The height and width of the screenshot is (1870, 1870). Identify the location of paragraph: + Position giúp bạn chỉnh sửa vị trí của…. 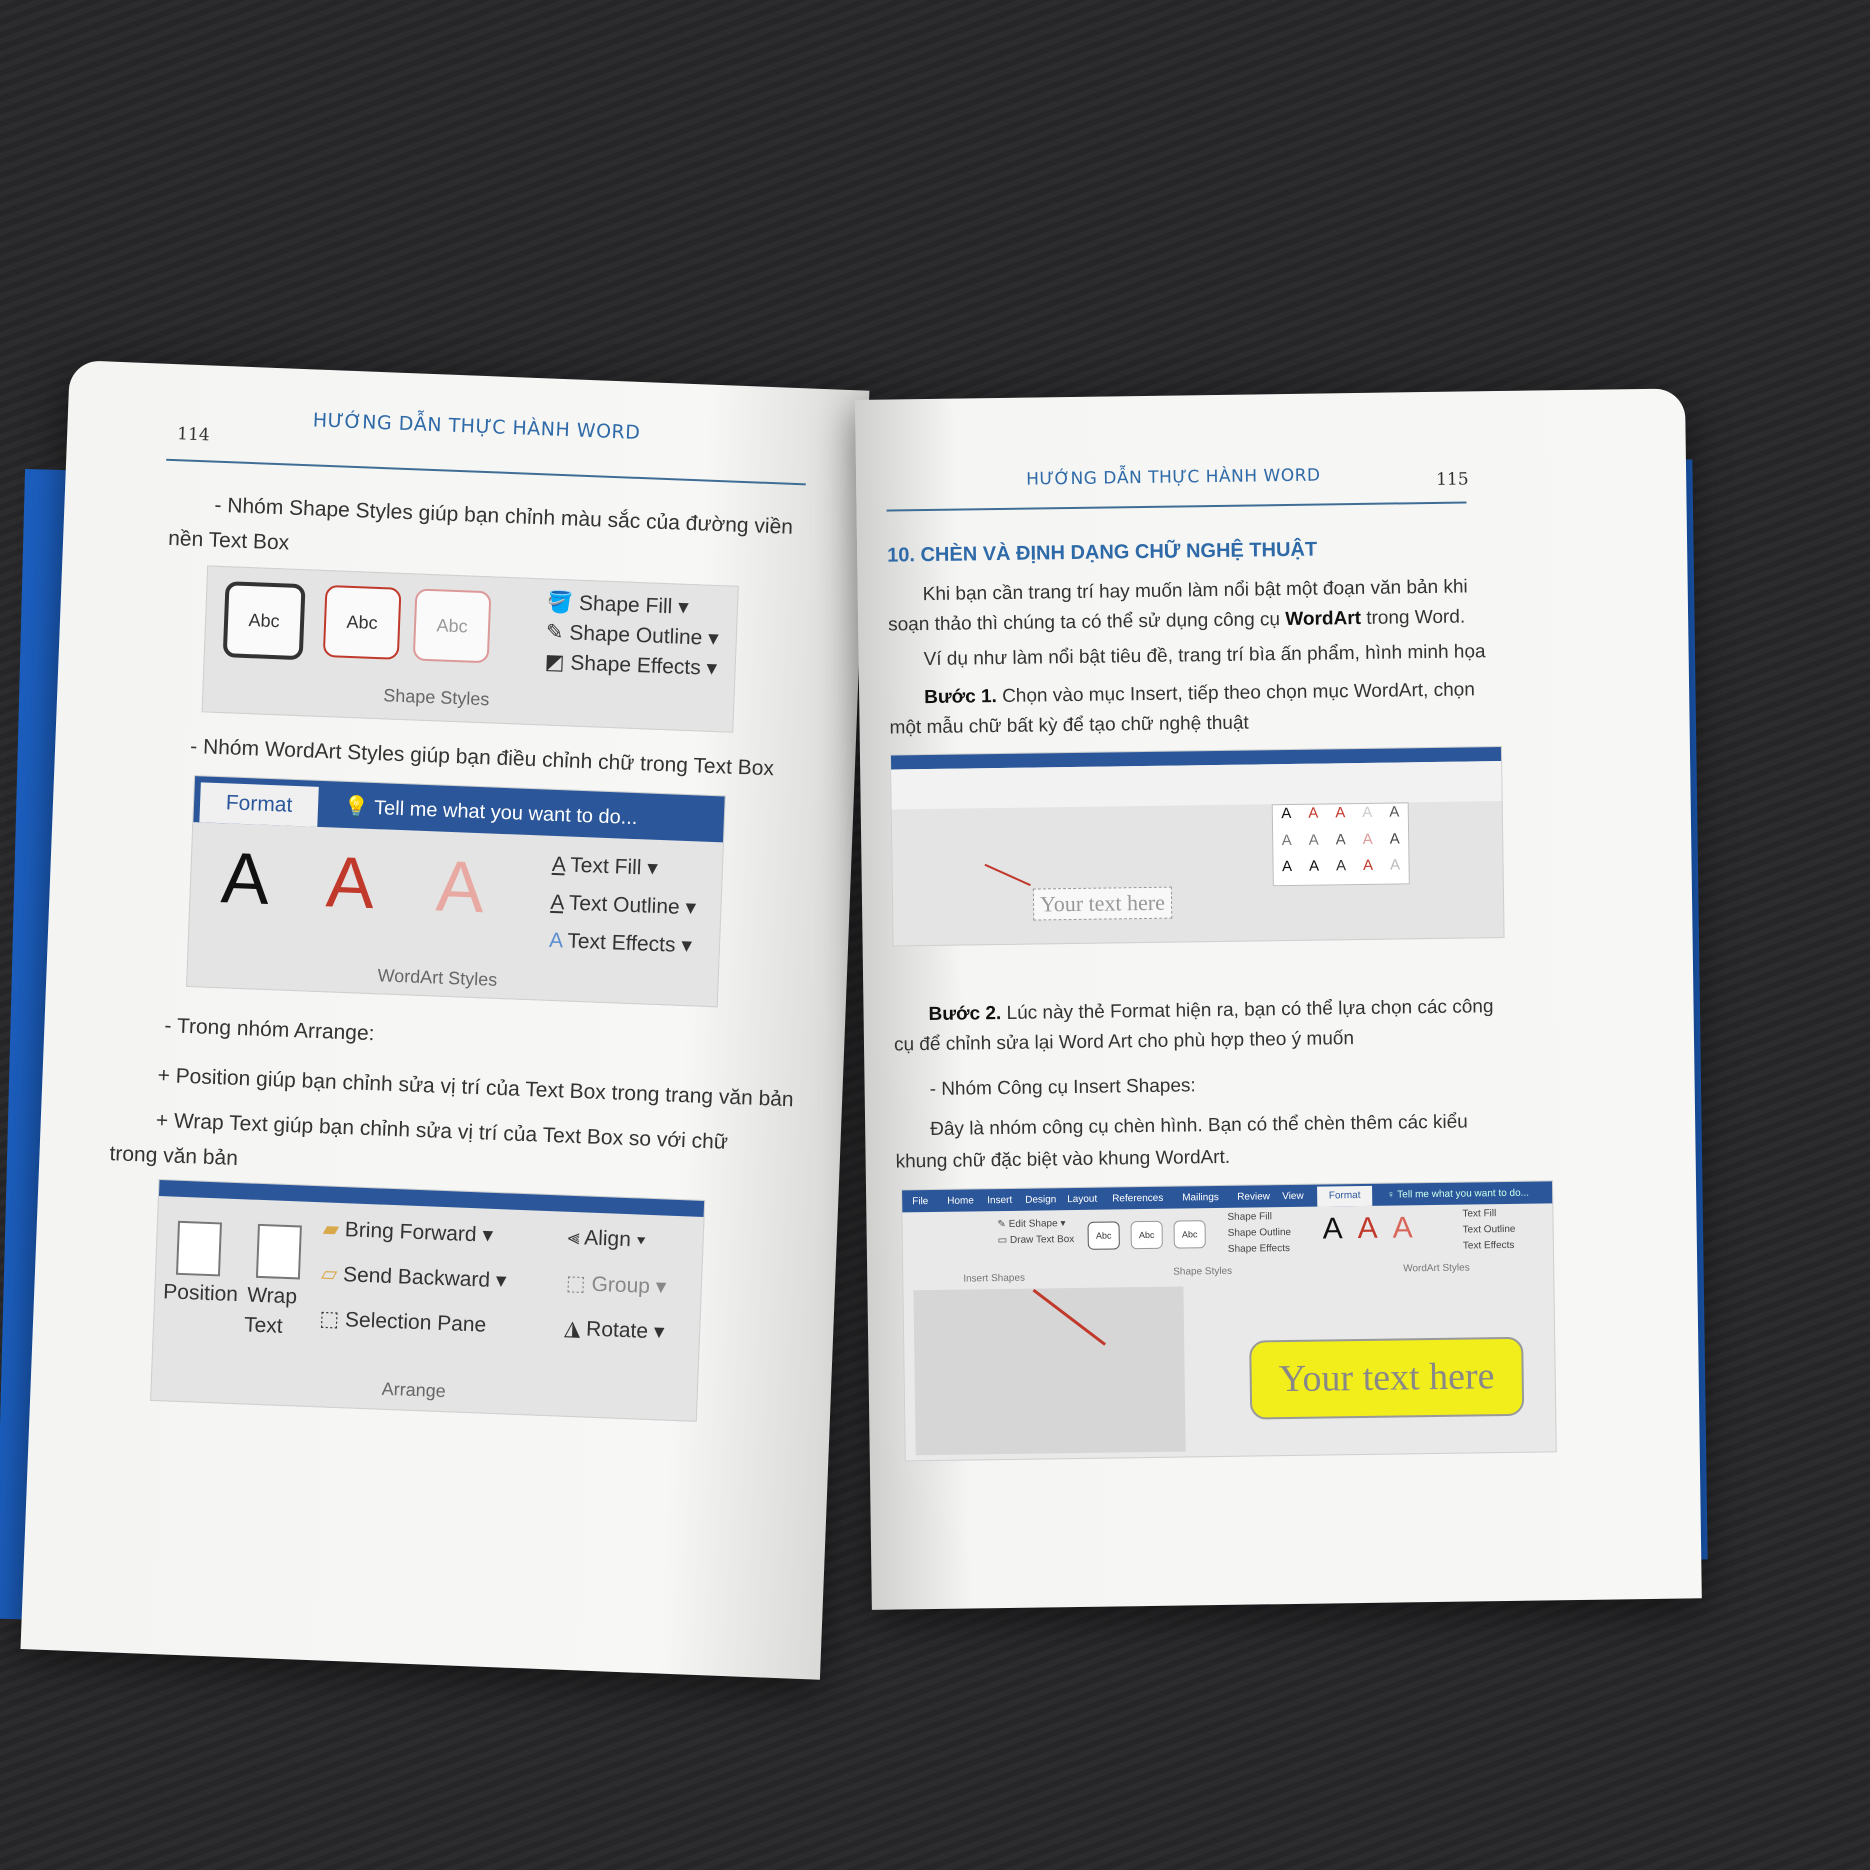
(476, 1087).